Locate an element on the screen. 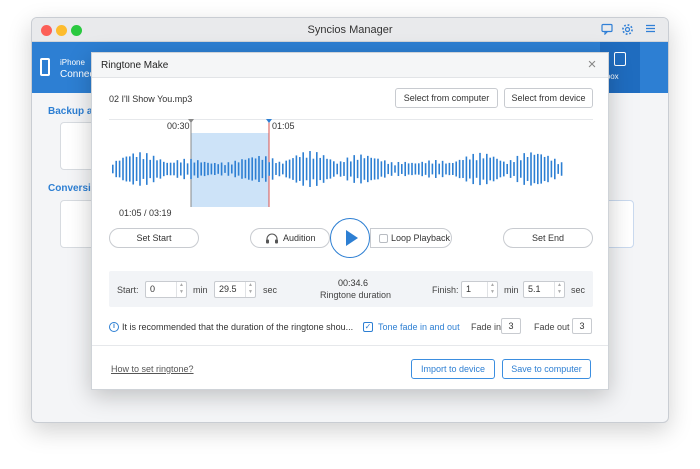  close-icon: × is located at coordinates (592, 65).